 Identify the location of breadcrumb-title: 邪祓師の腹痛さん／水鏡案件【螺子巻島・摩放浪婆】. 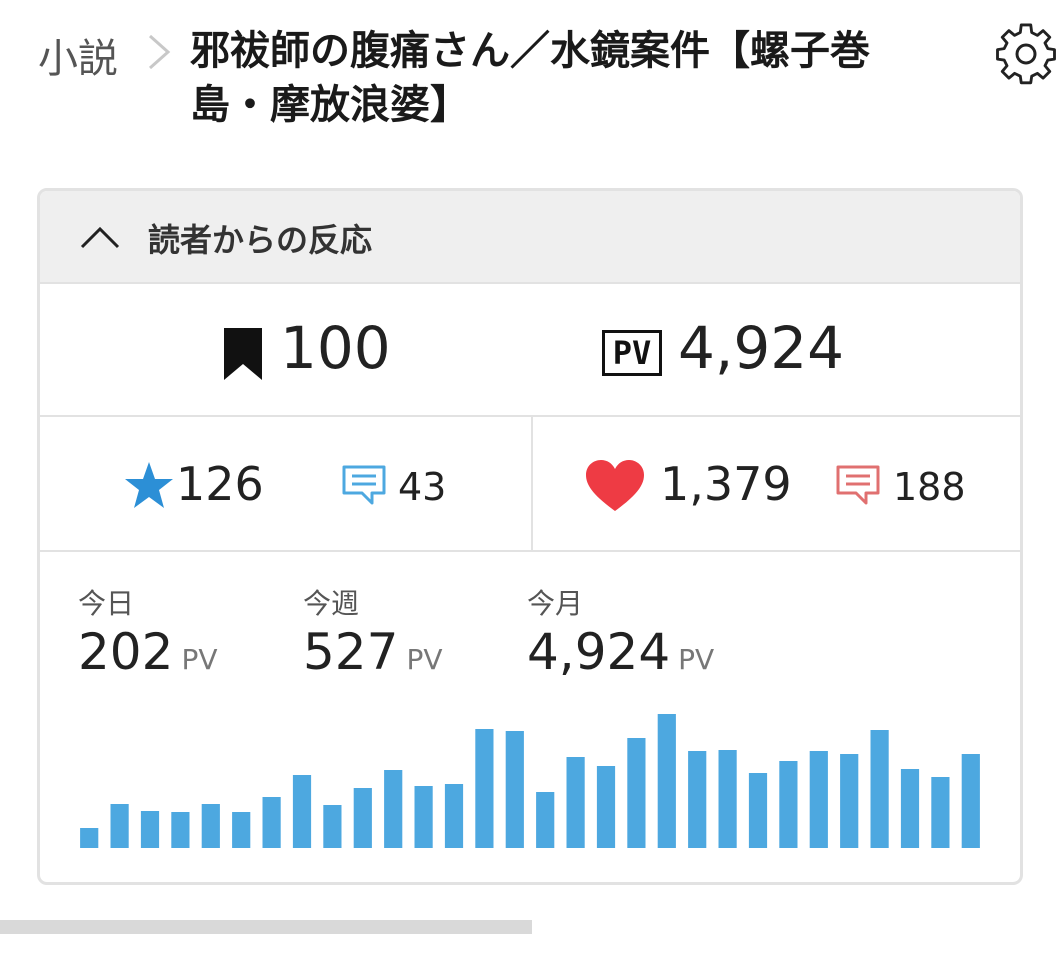
(530, 78).